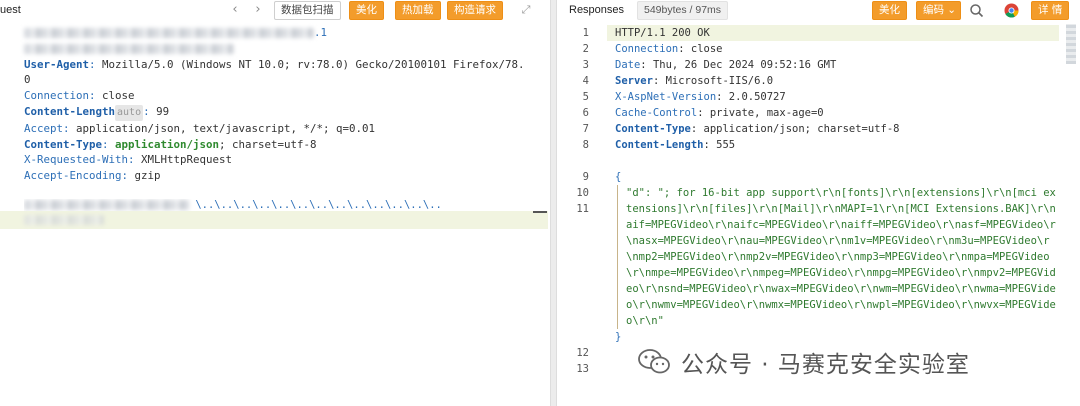 The height and width of the screenshot is (406, 1080). What do you see at coordinates (582, 193) in the screenshot?
I see `line-number: 10` at bounding box center [582, 193].